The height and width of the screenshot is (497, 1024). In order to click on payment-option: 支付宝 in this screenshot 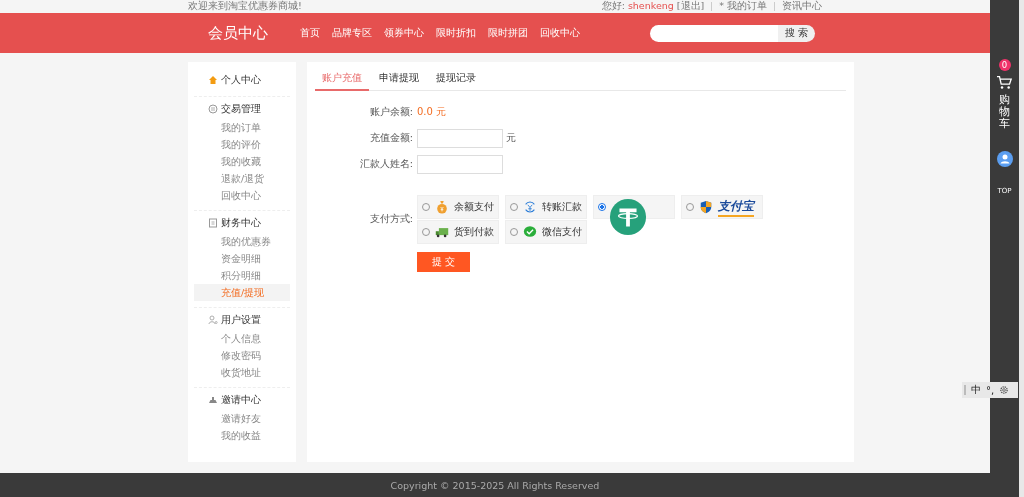, I will do `click(722, 207)`.